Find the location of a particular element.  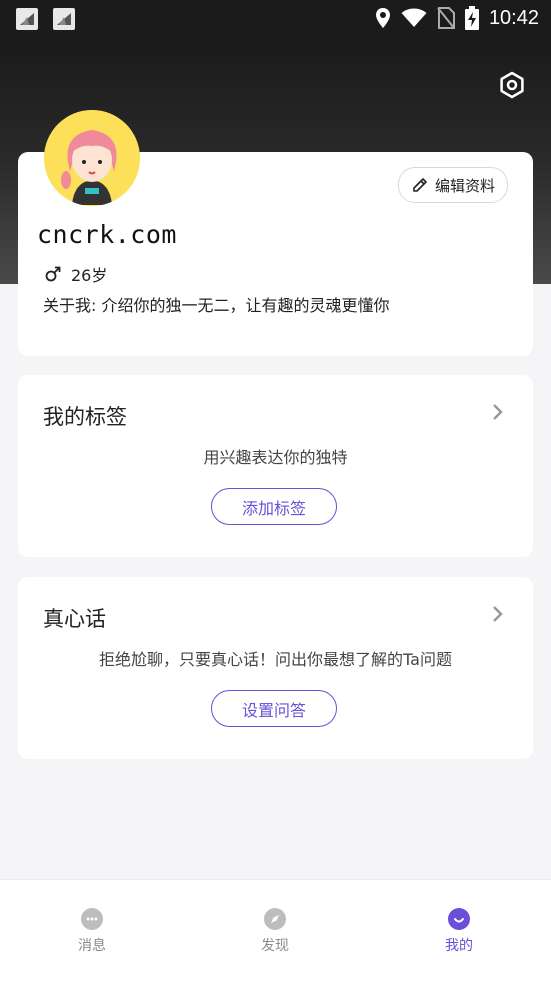

chat-bubble-icon is located at coordinates (92, 919).